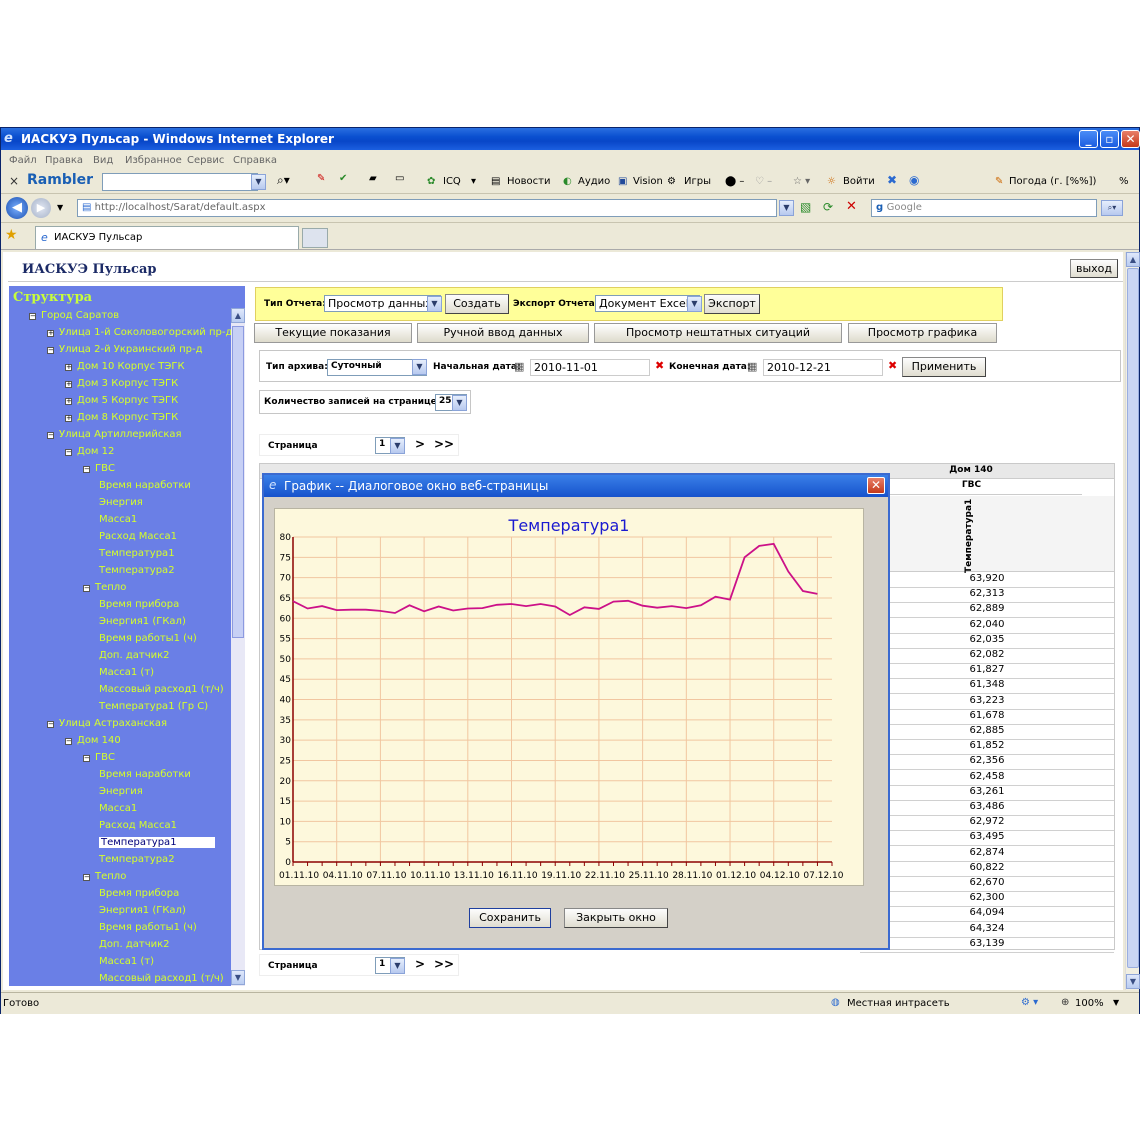 The image size is (1140, 1140). Describe the element at coordinates (138, 825) in the screenshot. I see `tree-item: Расход Масса1` at that location.